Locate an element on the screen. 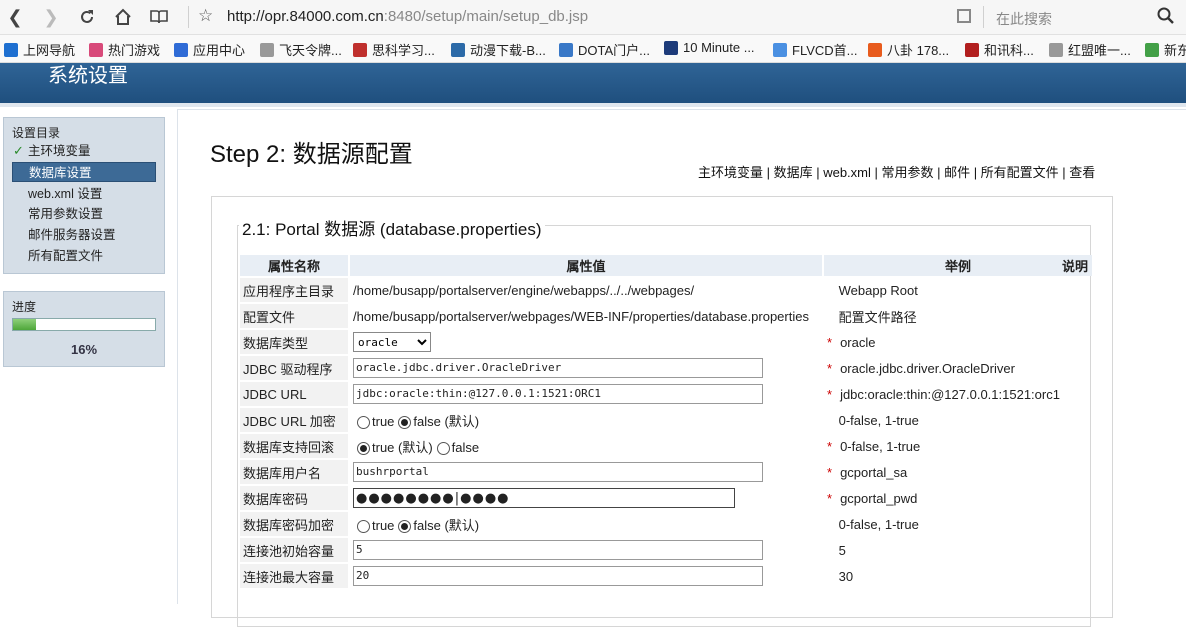 The width and height of the screenshot is (1186, 627). sidebar-item-env: ✓ 主环境变量 is located at coordinates (84, 151).